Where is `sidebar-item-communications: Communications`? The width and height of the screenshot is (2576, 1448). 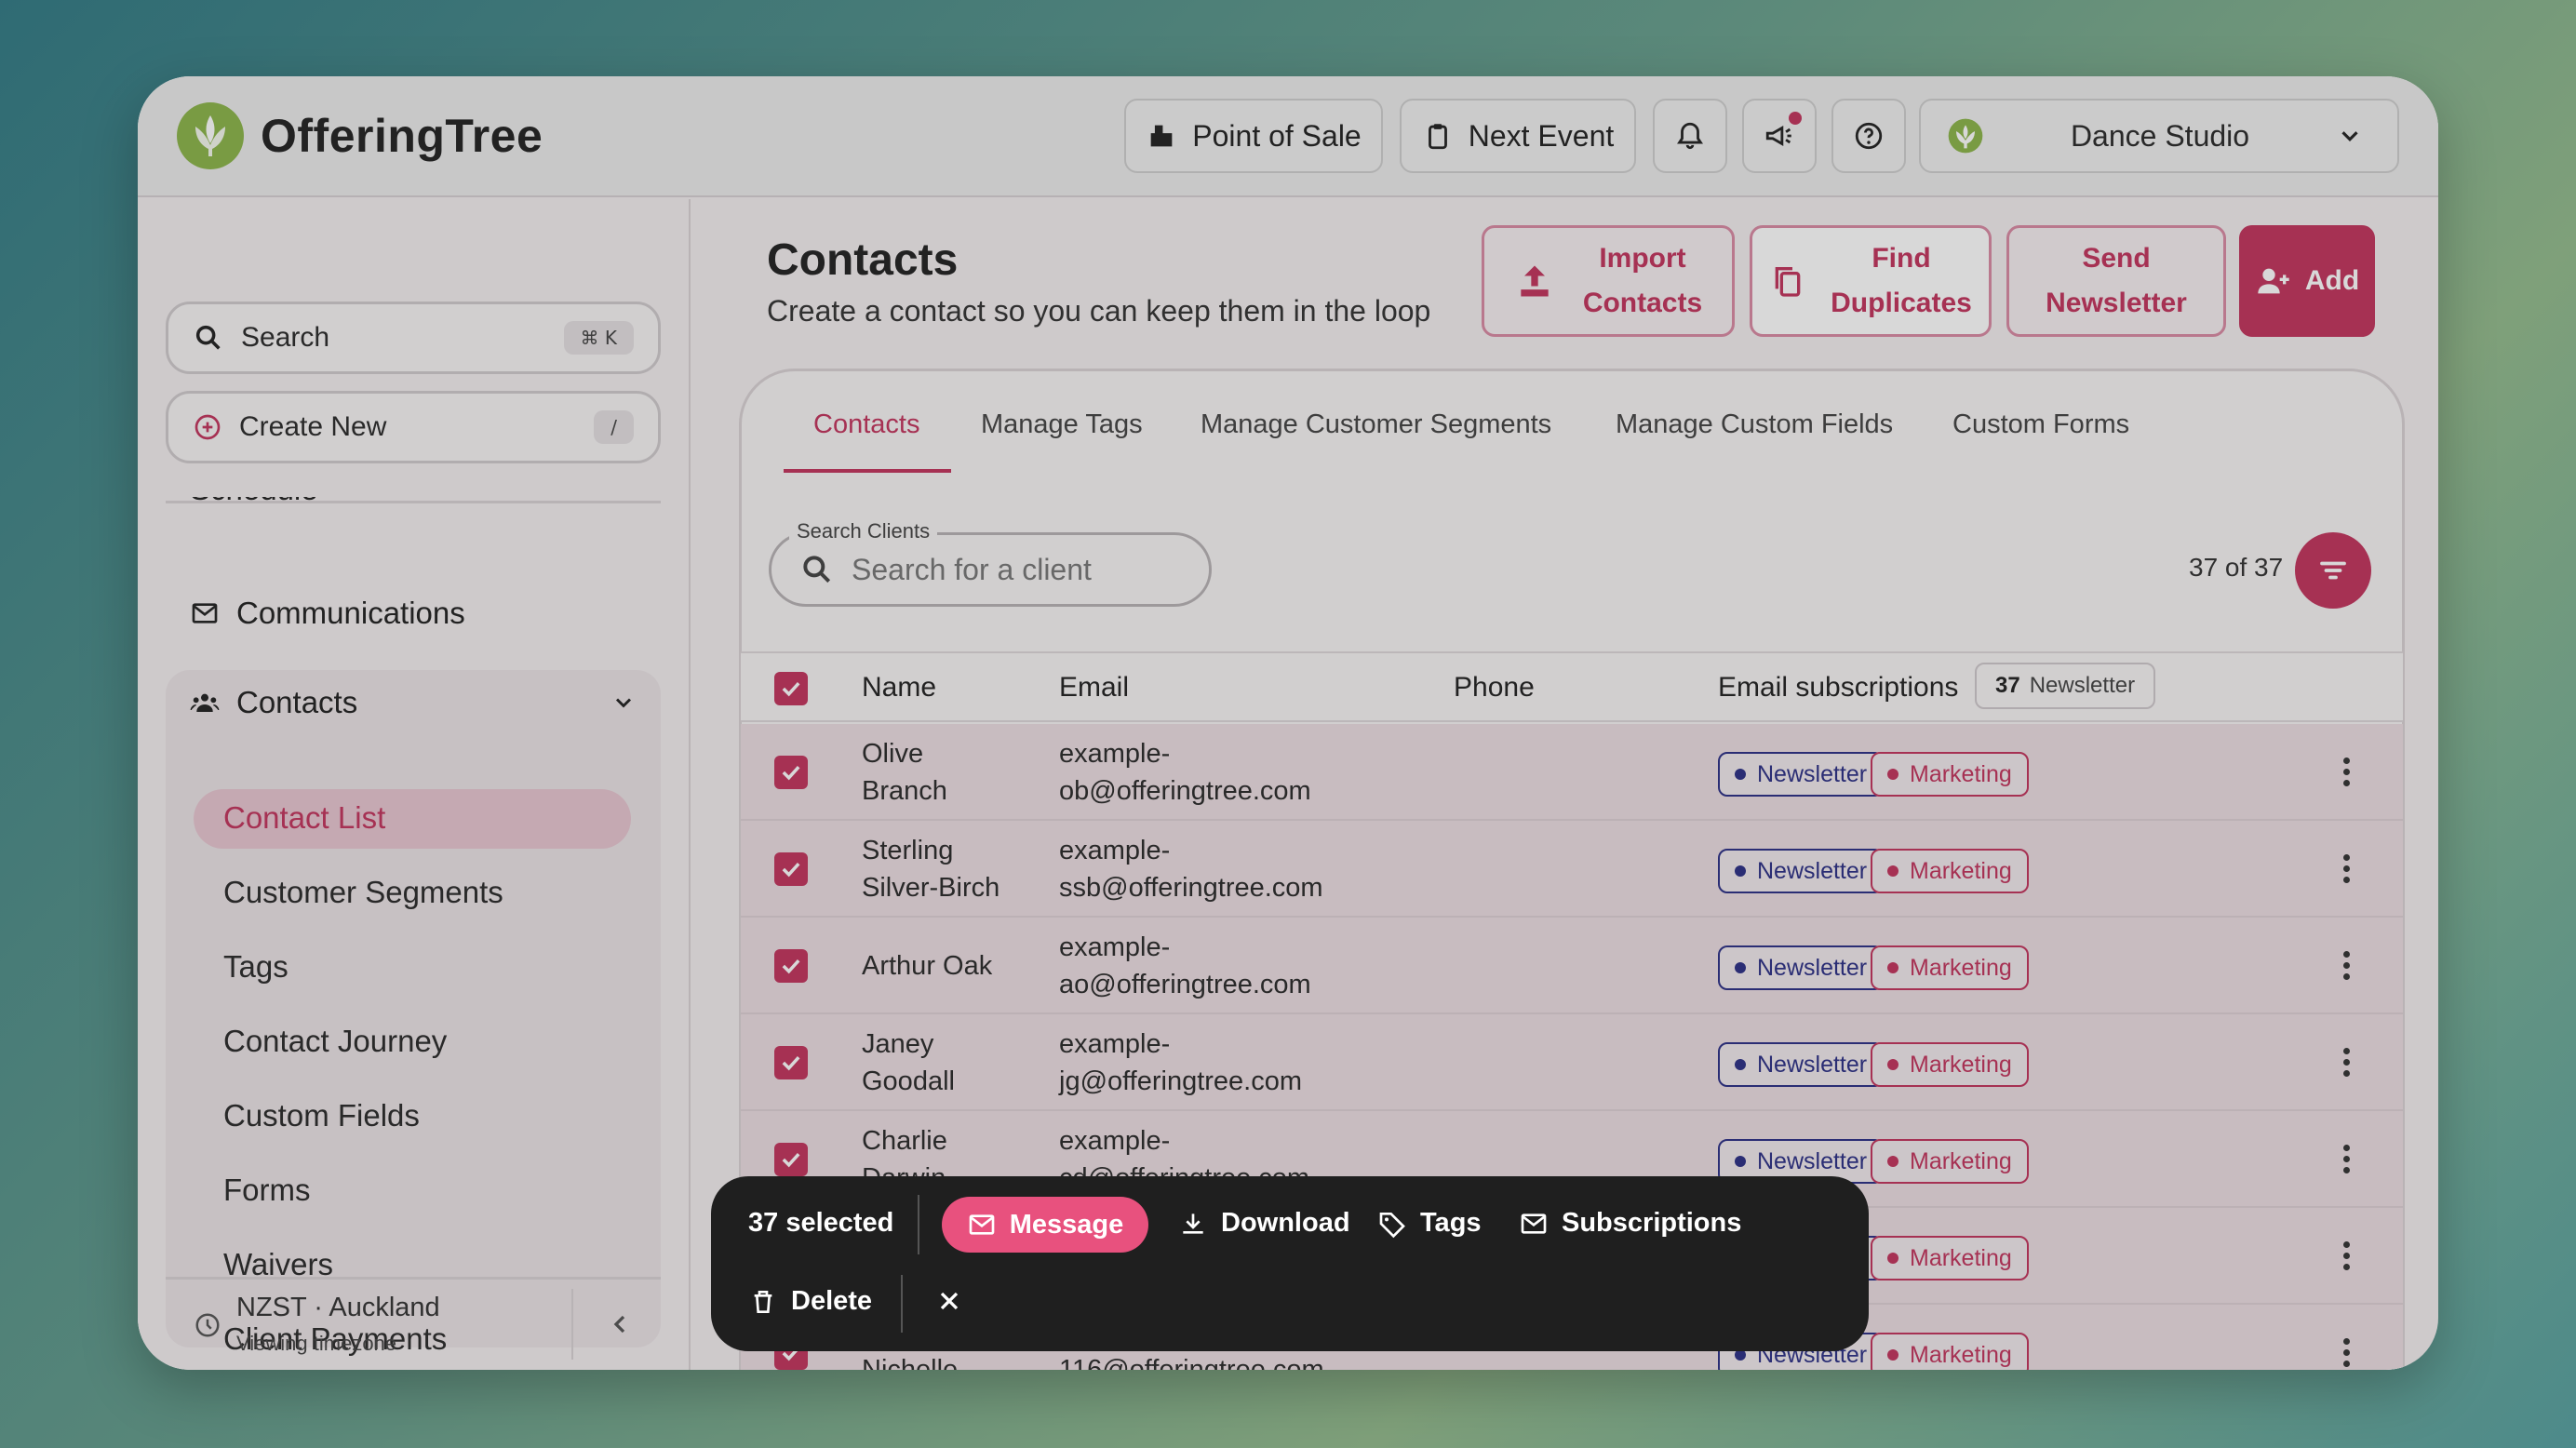 sidebar-item-communications: Communications is located at coordinates (327, 613).